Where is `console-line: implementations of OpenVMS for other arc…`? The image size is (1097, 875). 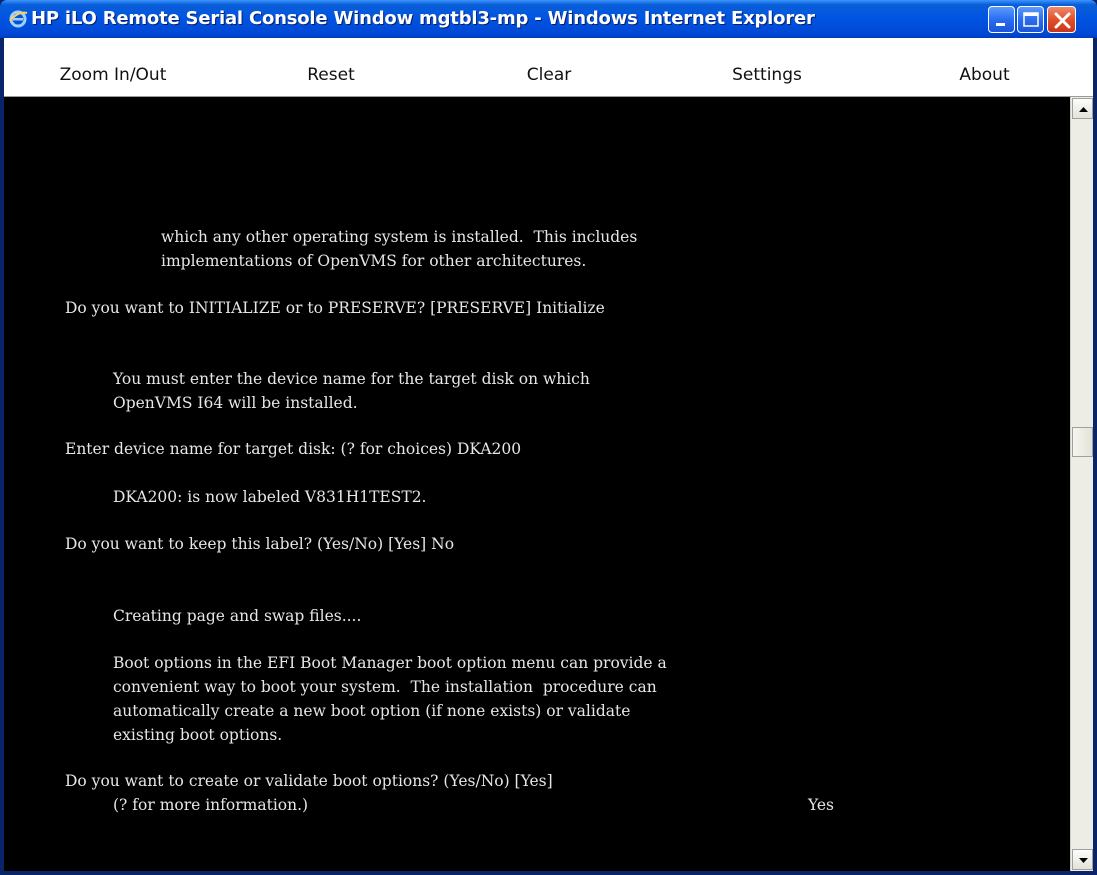 console-line: implementations of OpenVMS for other arc… is located at coordinates (374, 261).